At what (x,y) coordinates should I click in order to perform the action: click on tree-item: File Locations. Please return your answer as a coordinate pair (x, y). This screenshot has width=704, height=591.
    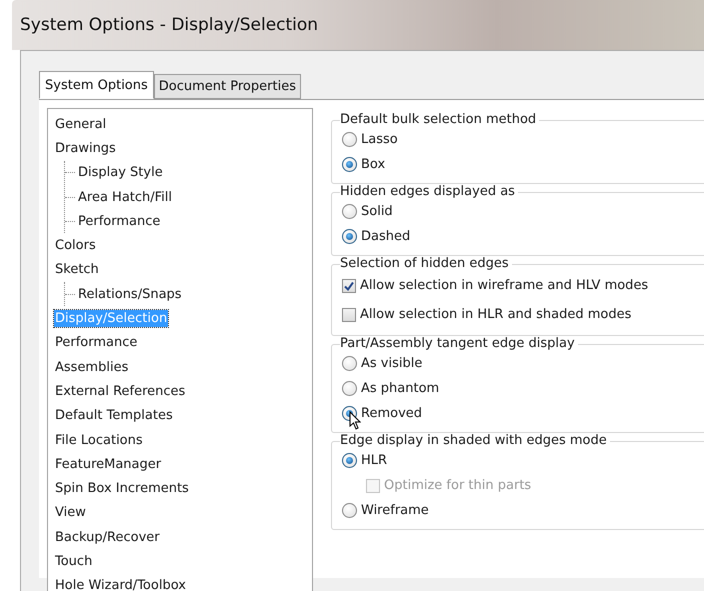
    Looking at the image, I should click on (99, 440).